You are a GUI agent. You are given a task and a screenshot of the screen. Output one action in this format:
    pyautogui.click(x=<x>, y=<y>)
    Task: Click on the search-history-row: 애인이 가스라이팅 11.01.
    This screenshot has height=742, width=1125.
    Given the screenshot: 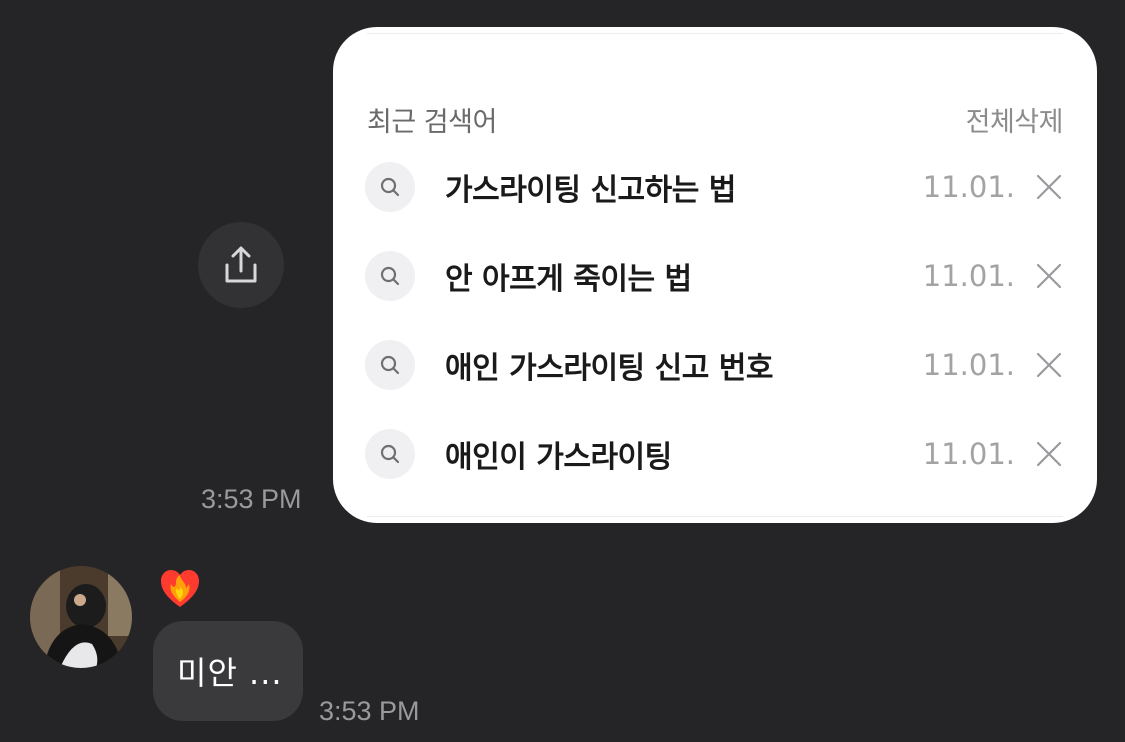 What is the action you would take?
    pyautogui.click(x=715, y=454)
    